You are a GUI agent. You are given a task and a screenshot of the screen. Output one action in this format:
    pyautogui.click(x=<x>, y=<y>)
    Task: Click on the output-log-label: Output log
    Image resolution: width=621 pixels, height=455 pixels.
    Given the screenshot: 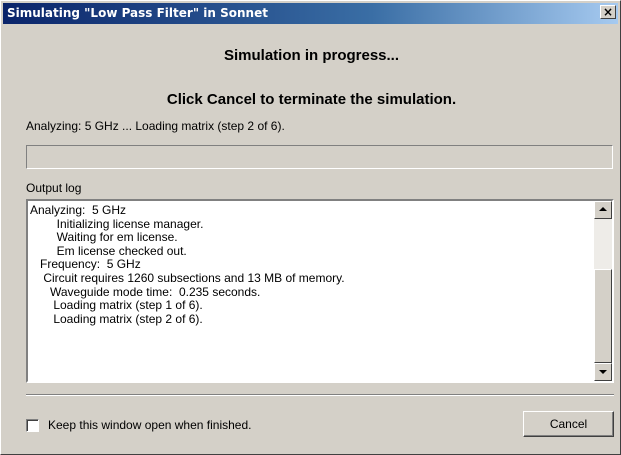 What is the action you would take?
    pyautogui.click(x=54, y=188)
    